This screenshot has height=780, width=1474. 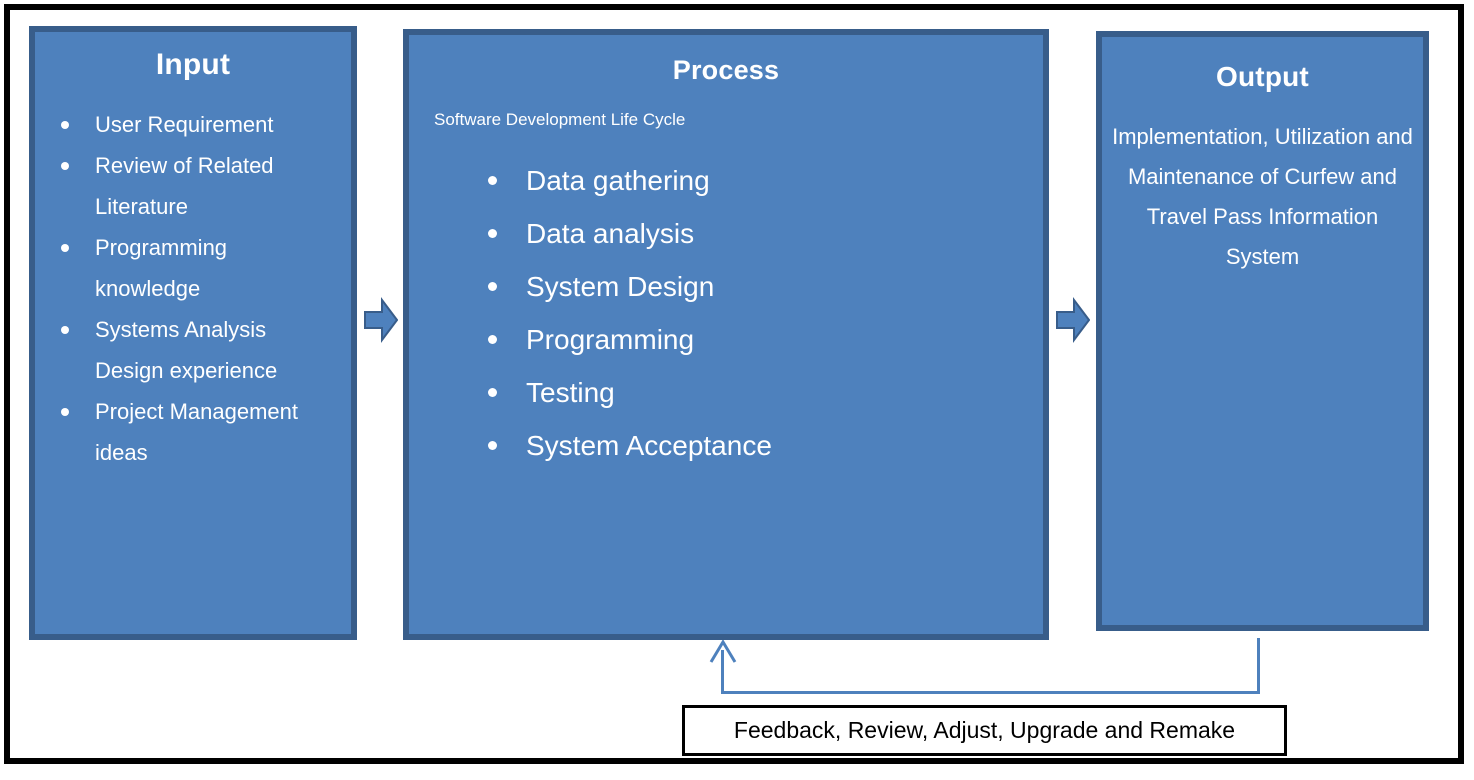 What do you see at coordinates (560, 119) in the screenshot?
I see `process-panel-subtitle: Software Development Life Cycle` at bounding box center [560, 119].